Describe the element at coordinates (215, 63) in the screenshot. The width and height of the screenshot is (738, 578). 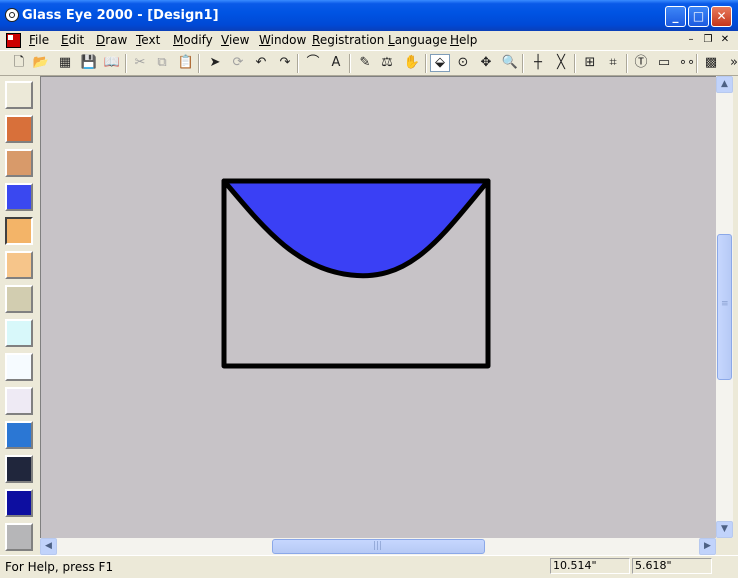
I see `select-arrow-button: ➤` at that location.